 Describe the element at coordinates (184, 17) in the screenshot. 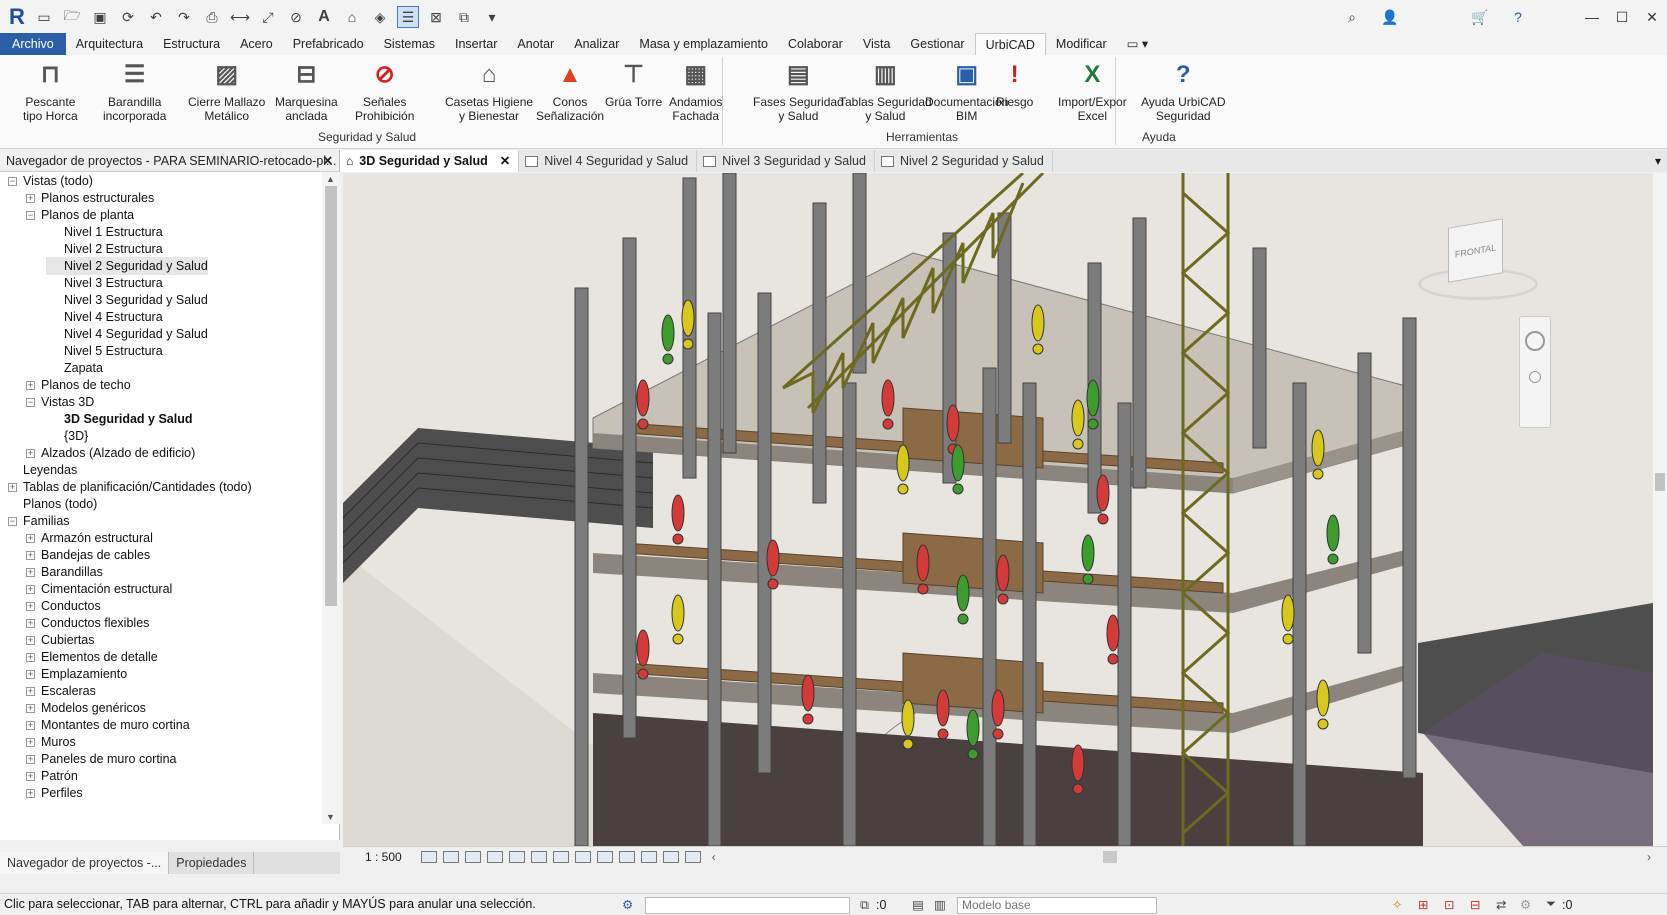

I see `redo-icon: ↷` at that location.